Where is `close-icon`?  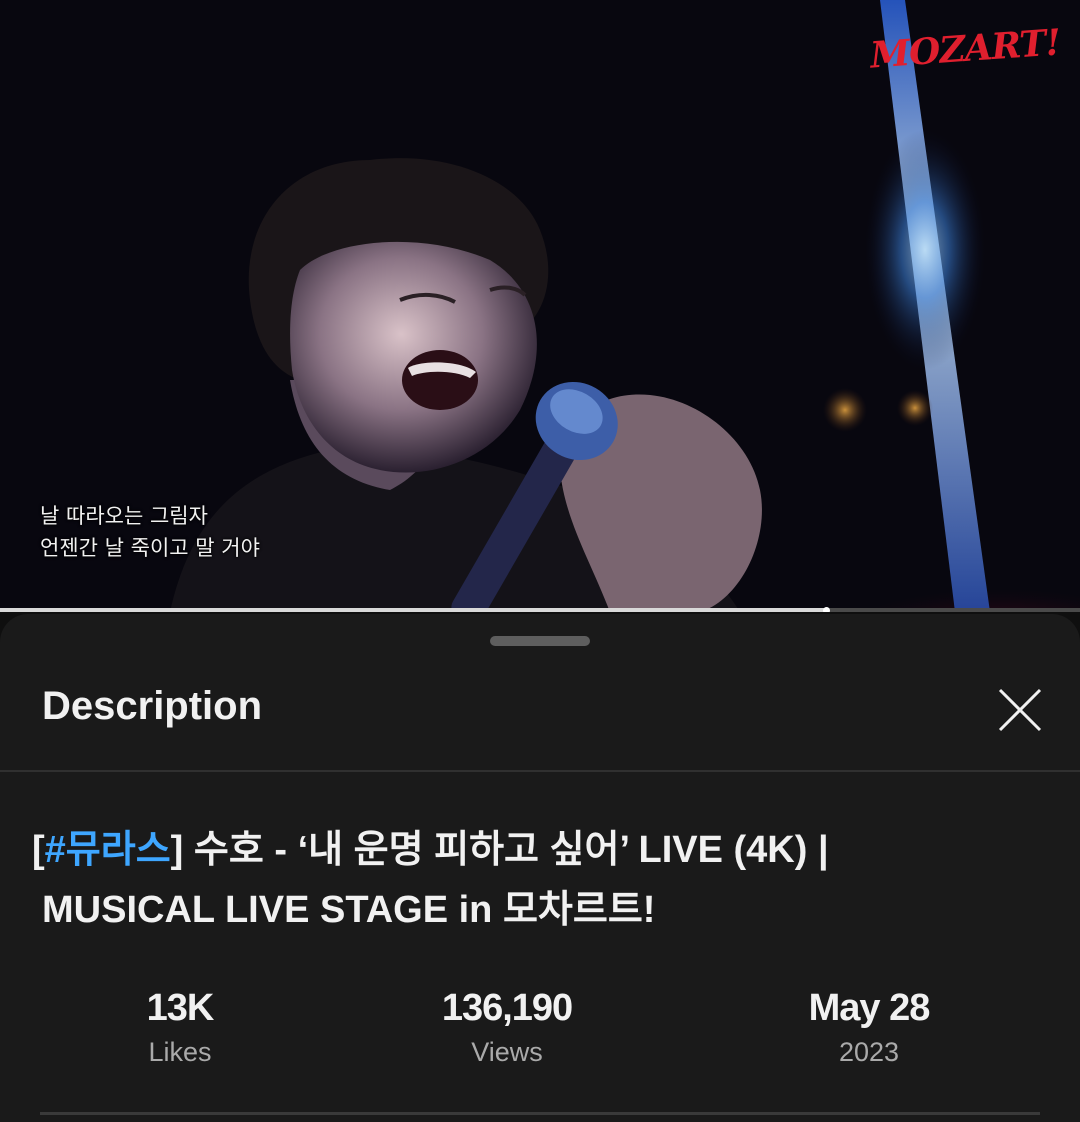
close-icon is located at coordinates (1020, 710).